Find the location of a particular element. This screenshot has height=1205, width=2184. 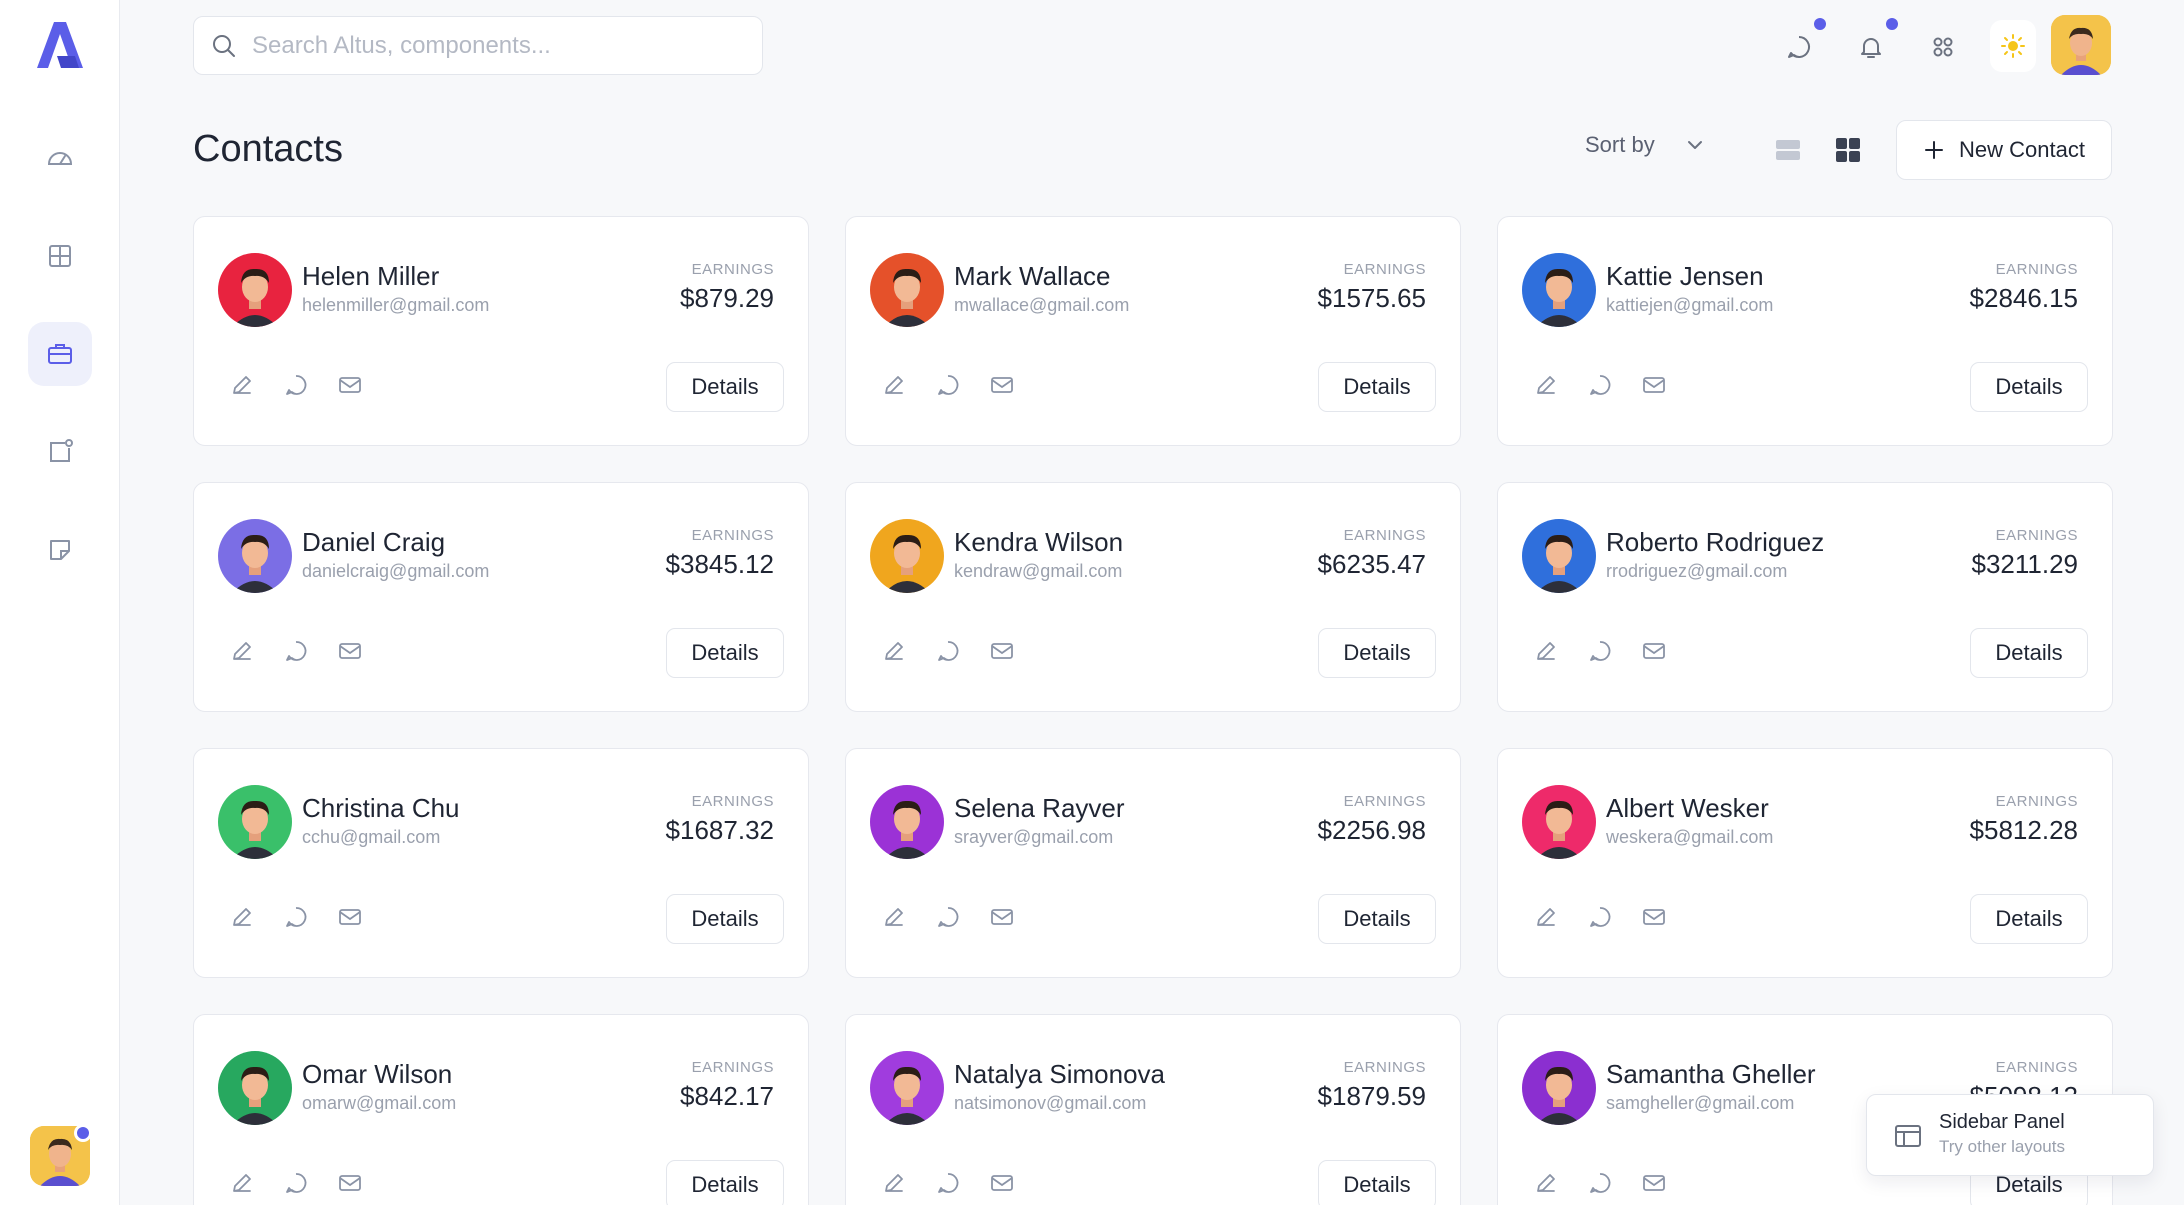

contact-email: helenmiller@gmail.com is located at coordinates (396, 305).